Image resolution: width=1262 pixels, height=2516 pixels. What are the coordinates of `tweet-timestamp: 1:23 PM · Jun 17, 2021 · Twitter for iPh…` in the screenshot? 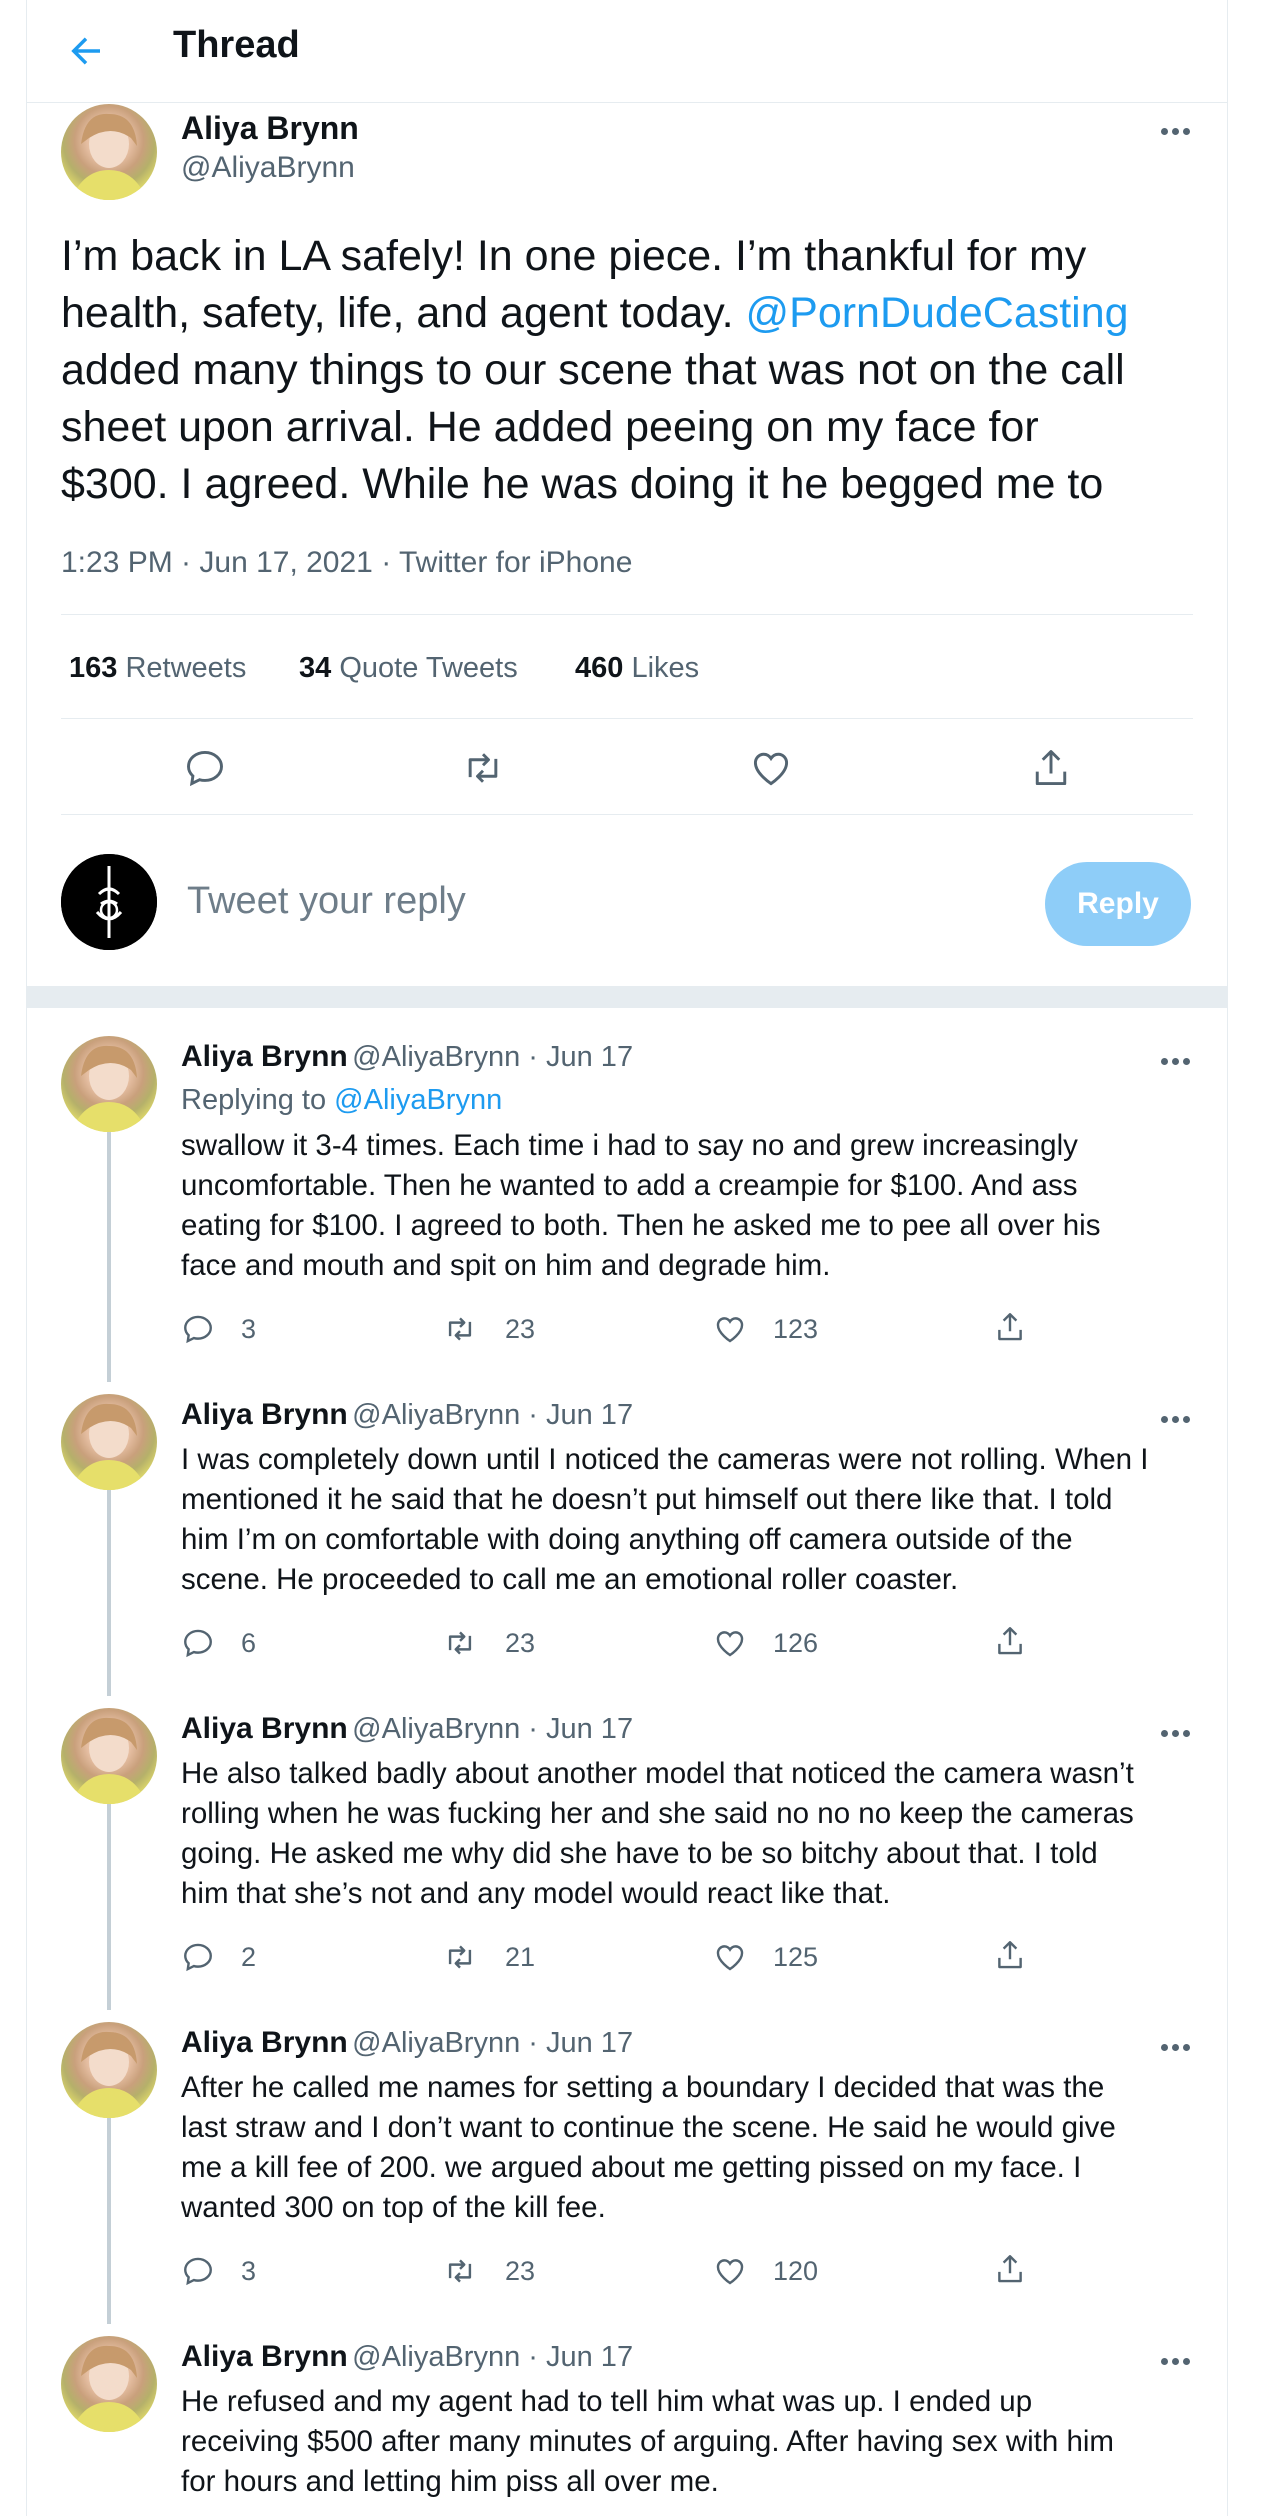 It's located at (346, 563).